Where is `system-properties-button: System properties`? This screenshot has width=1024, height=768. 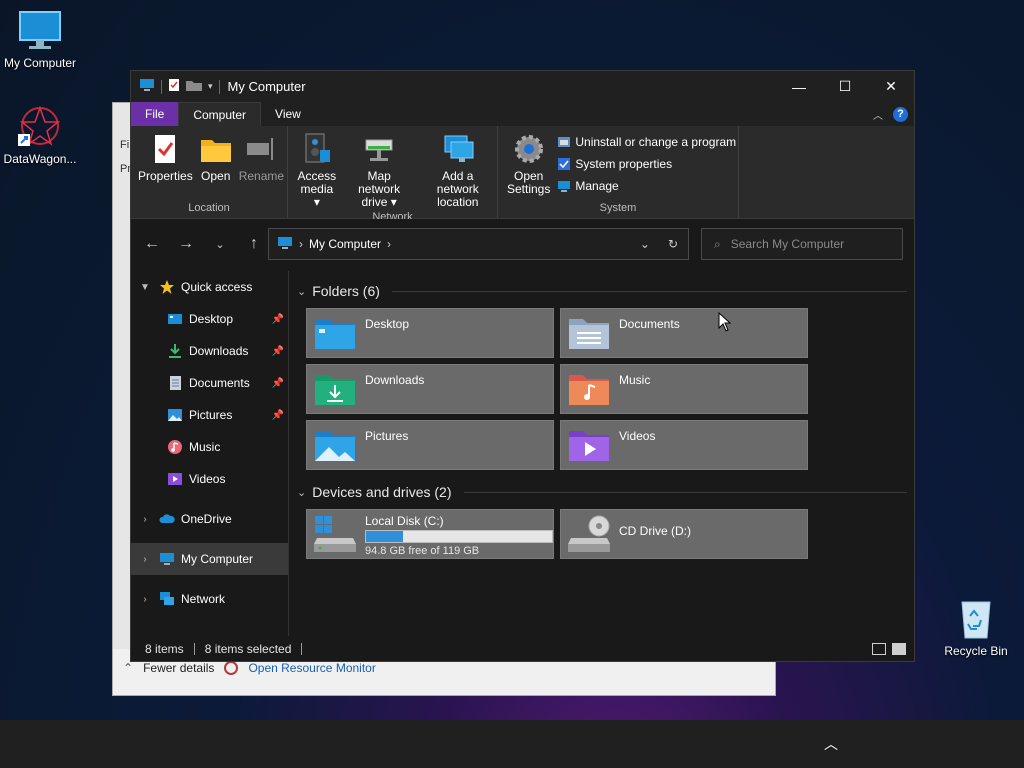
system-properties-button: System properties is located at coordinates (646, 164).